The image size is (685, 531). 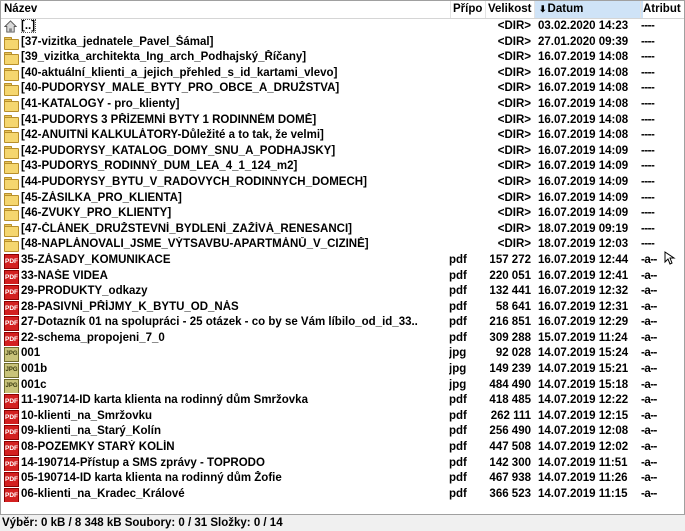 What do you see at coordinates (583, 462) in the screenshot?
I see `file-date: 14.07.2019 11:51` at bounding box center [583, 462].